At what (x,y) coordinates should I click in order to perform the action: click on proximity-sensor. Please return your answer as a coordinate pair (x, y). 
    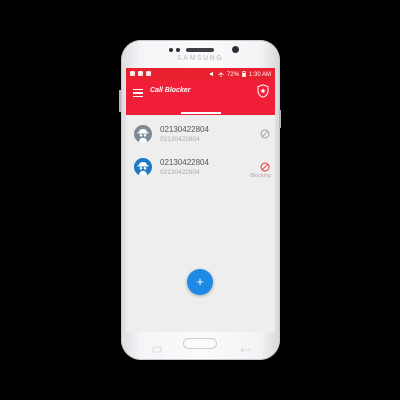
    Looking at the image, I should click on (171, 50).